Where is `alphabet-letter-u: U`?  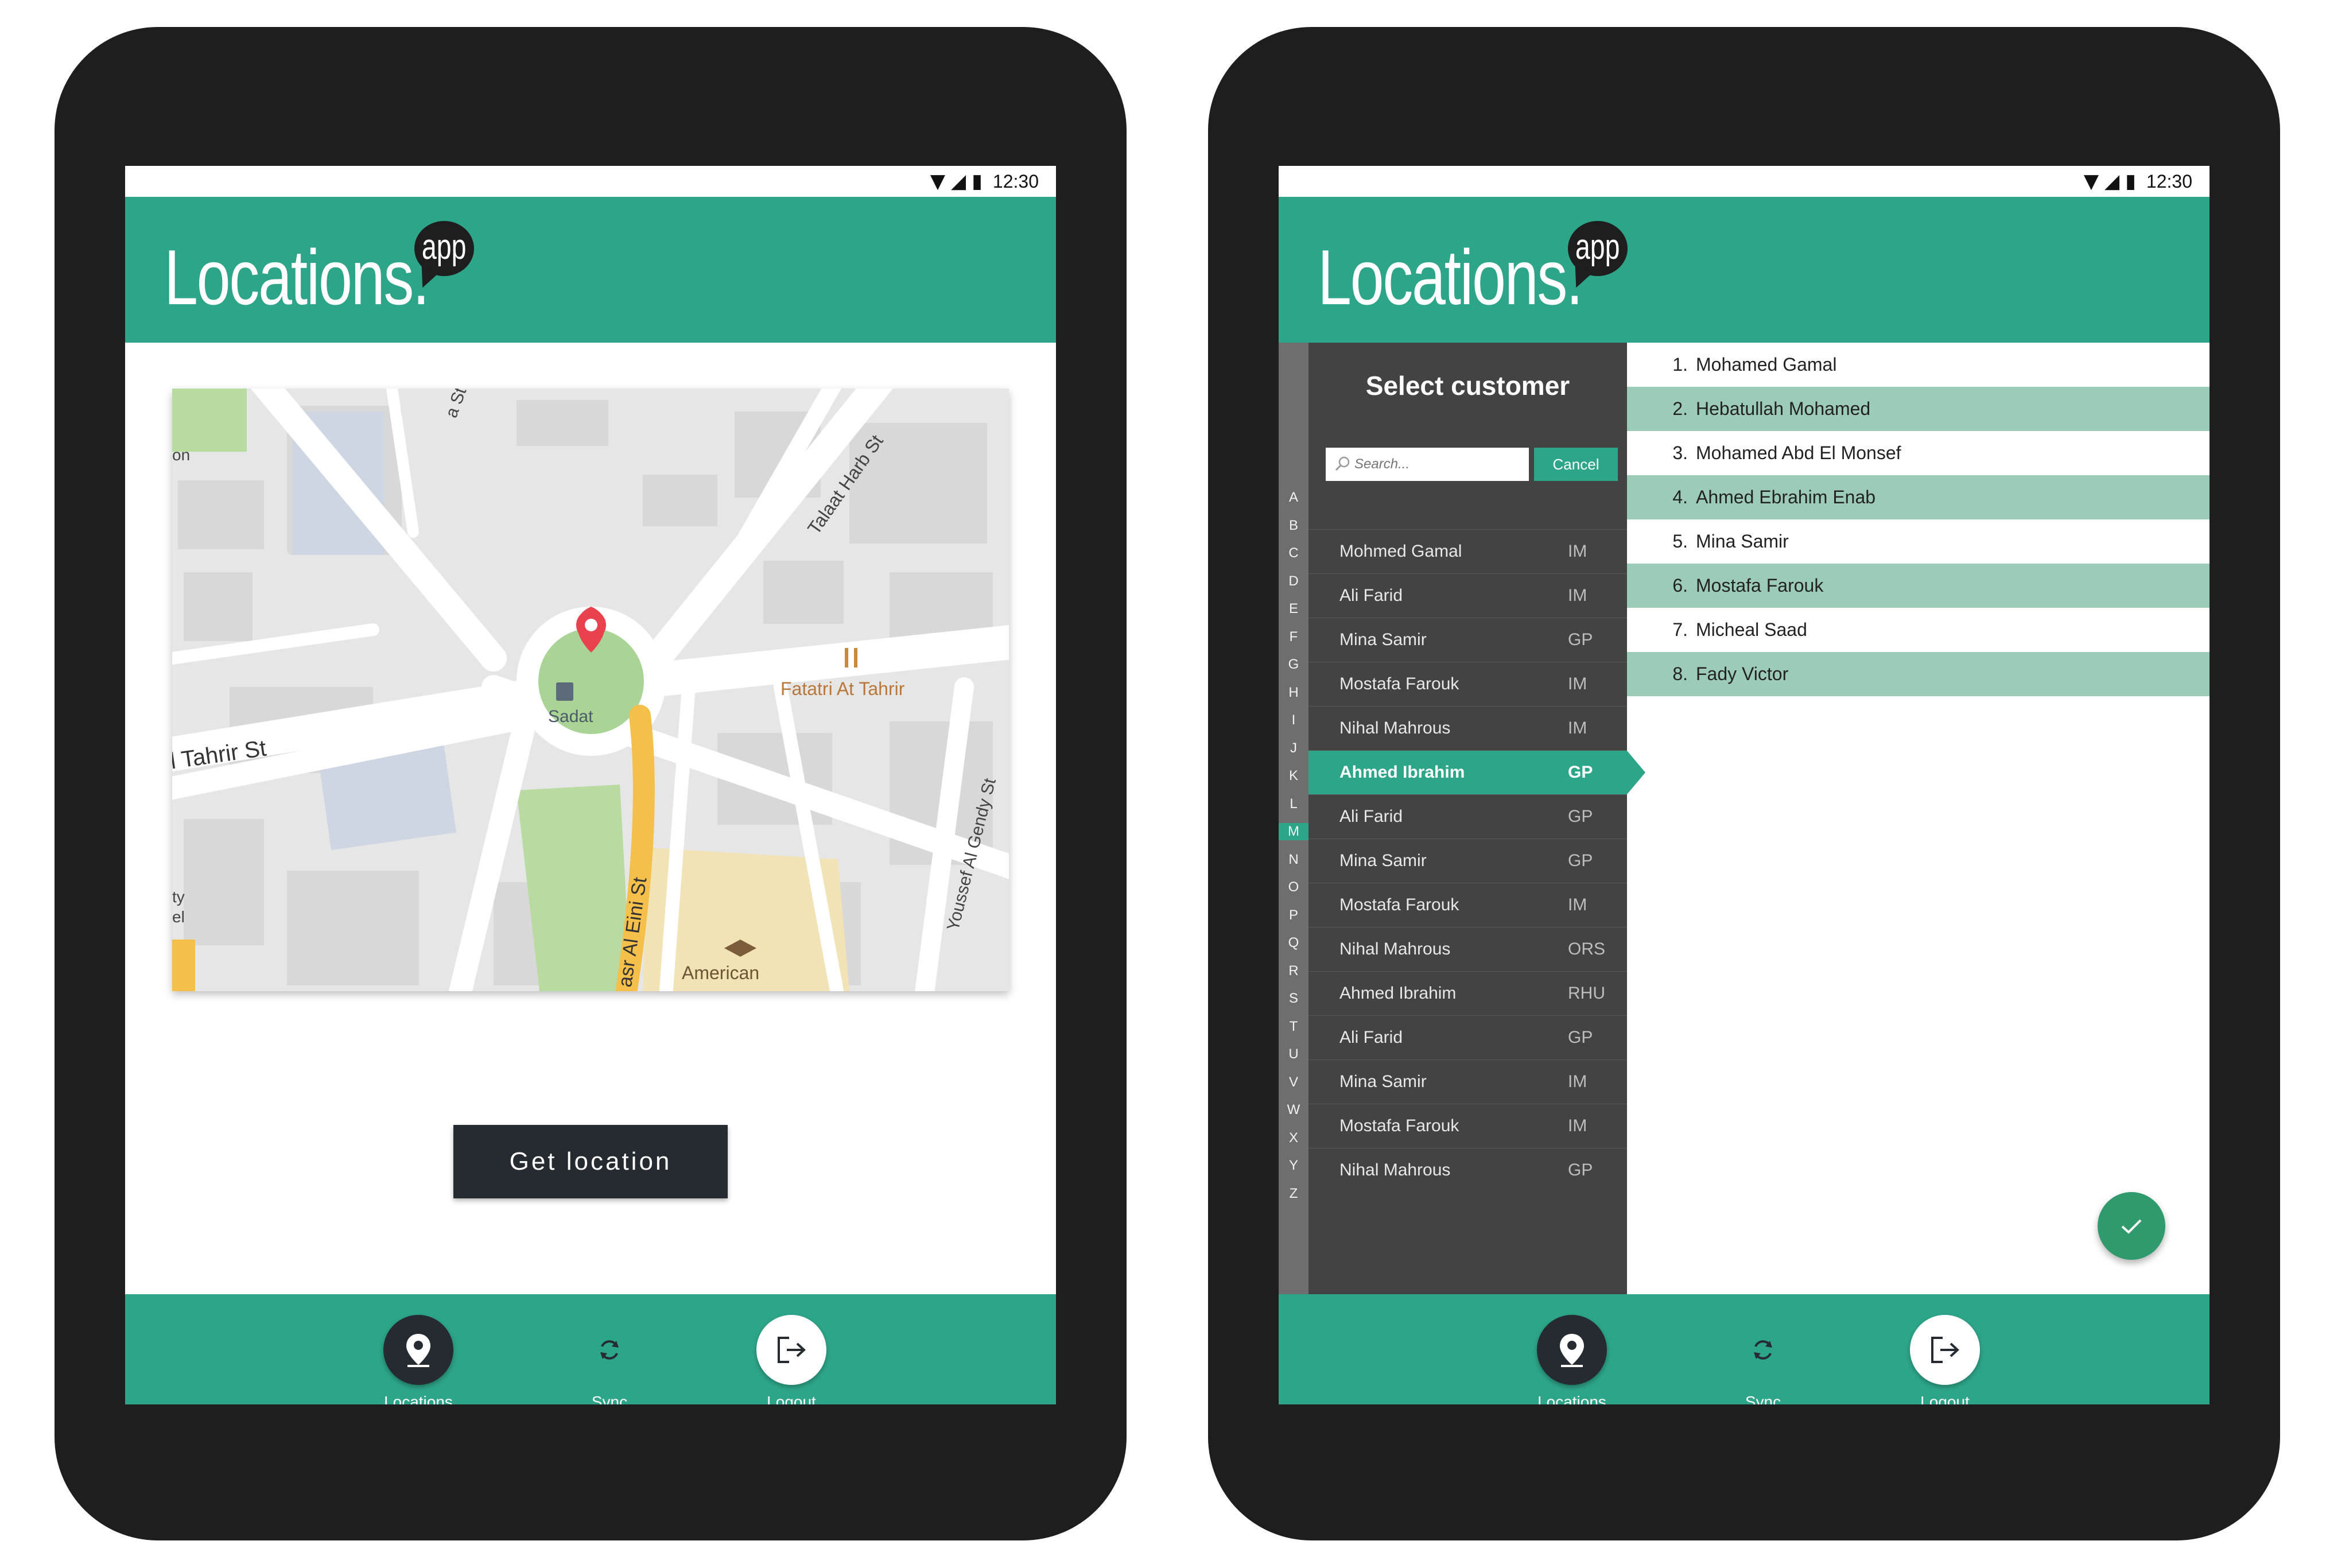
alphabet-letter-u: U is located at coordinates (1293, 1054).